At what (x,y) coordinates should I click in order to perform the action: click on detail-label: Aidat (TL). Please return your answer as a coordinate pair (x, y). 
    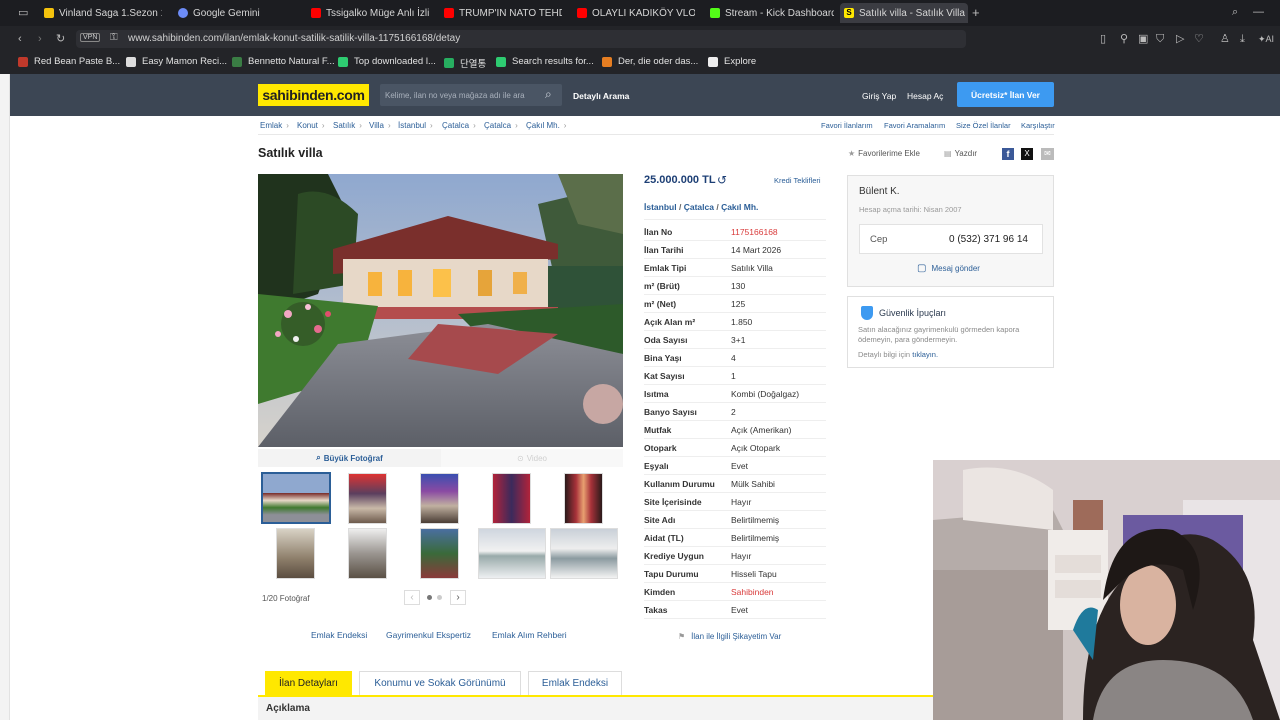
    Looking at the image, I should click on (664, 538).